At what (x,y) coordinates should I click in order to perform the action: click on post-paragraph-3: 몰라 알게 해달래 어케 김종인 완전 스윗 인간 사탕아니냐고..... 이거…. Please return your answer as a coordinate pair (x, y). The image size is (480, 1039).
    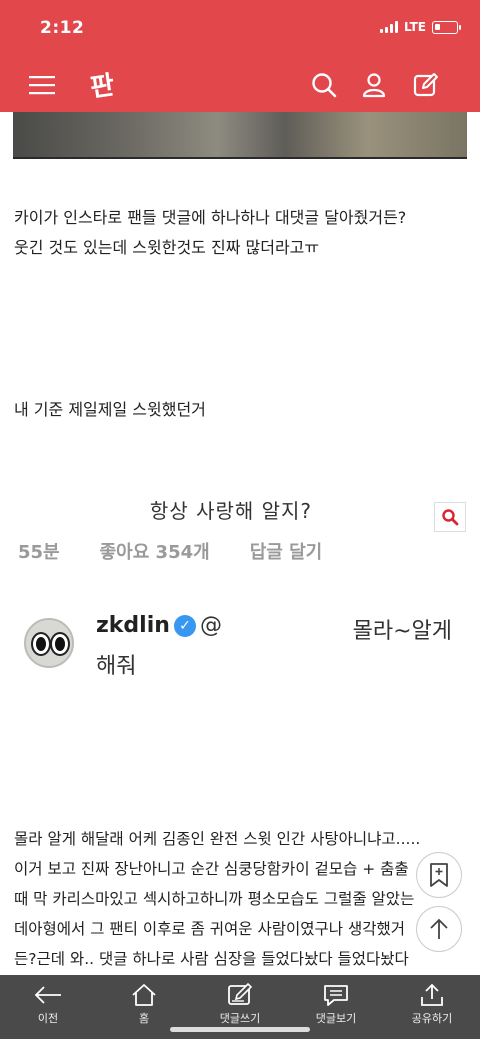
    Looking at the image, I should click on (217, 899).